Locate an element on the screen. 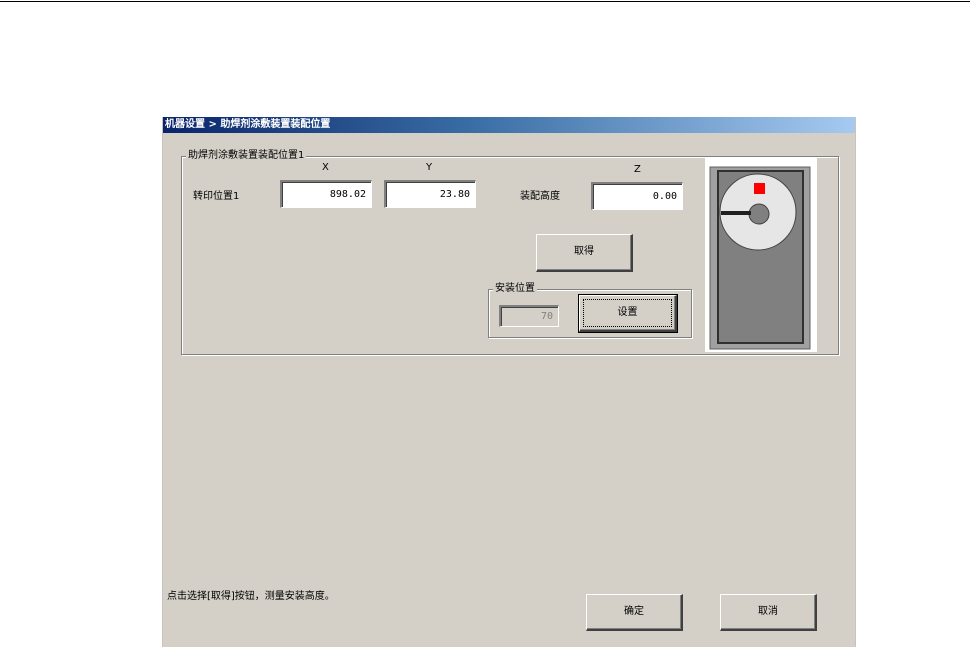  acquire-button: 取得 is located at coordinates (584, 253).